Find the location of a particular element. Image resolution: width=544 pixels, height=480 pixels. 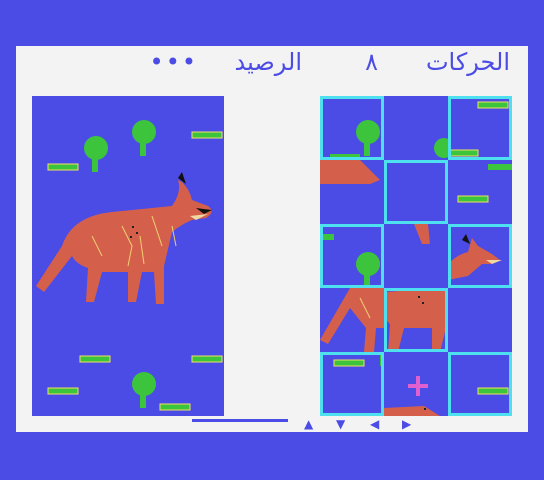

score-label: الرصيد is located at coordinates (268, 62).